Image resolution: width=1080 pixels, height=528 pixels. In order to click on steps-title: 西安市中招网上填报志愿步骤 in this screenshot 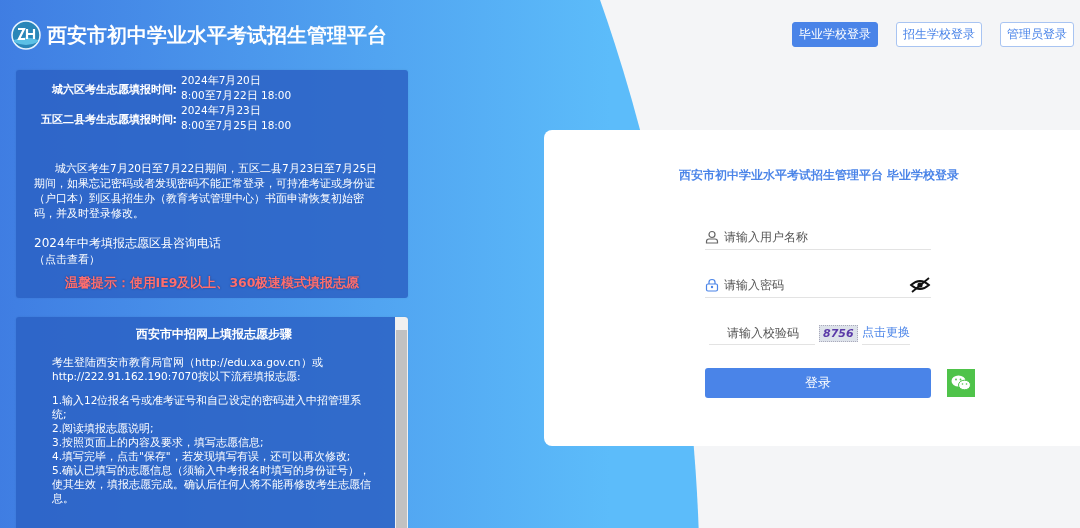, I will do `click(213, 334)`.